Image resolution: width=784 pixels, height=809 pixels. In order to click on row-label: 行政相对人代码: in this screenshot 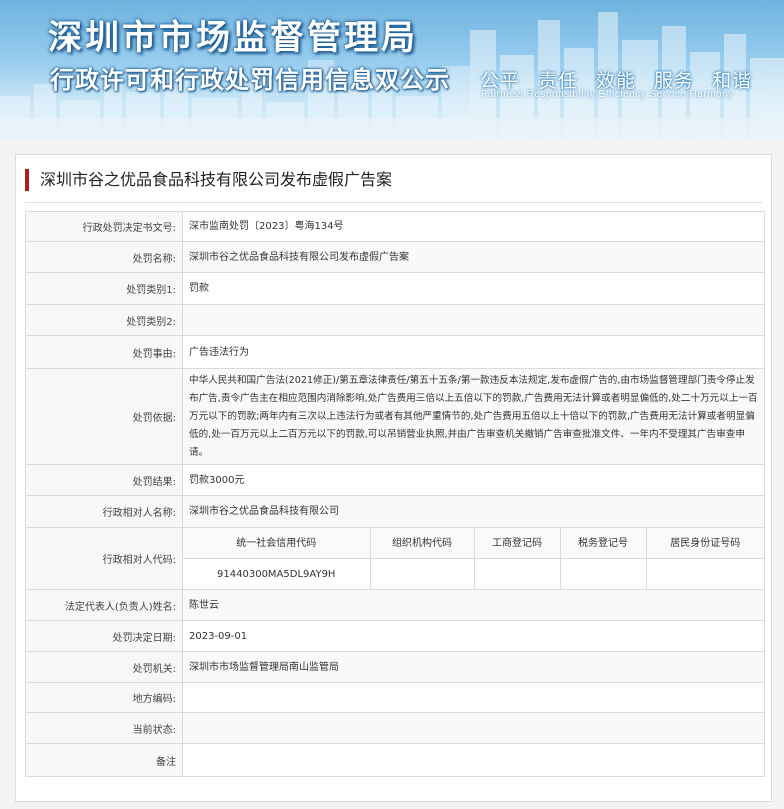, I will do `click(104, 558)`.